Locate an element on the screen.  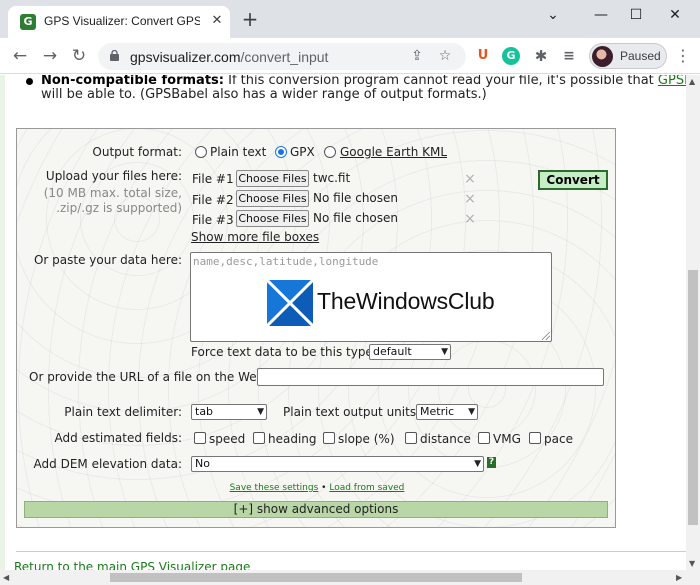
checkbox-distance is located at coordinates (411, 438).